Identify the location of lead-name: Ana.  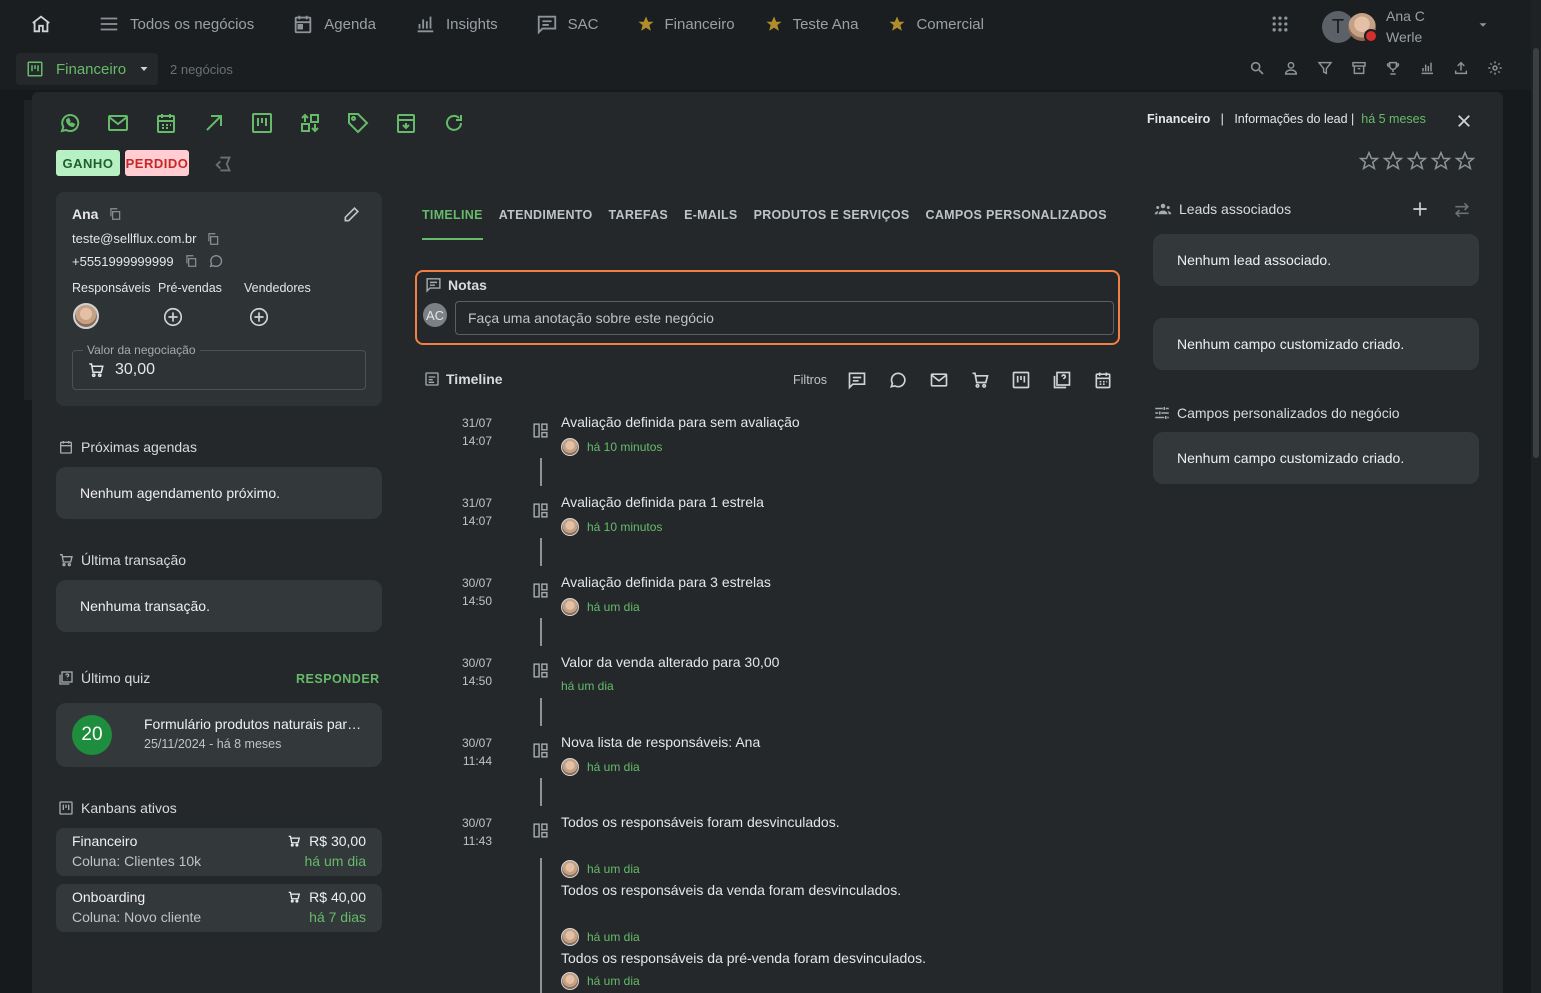
(85, 214).